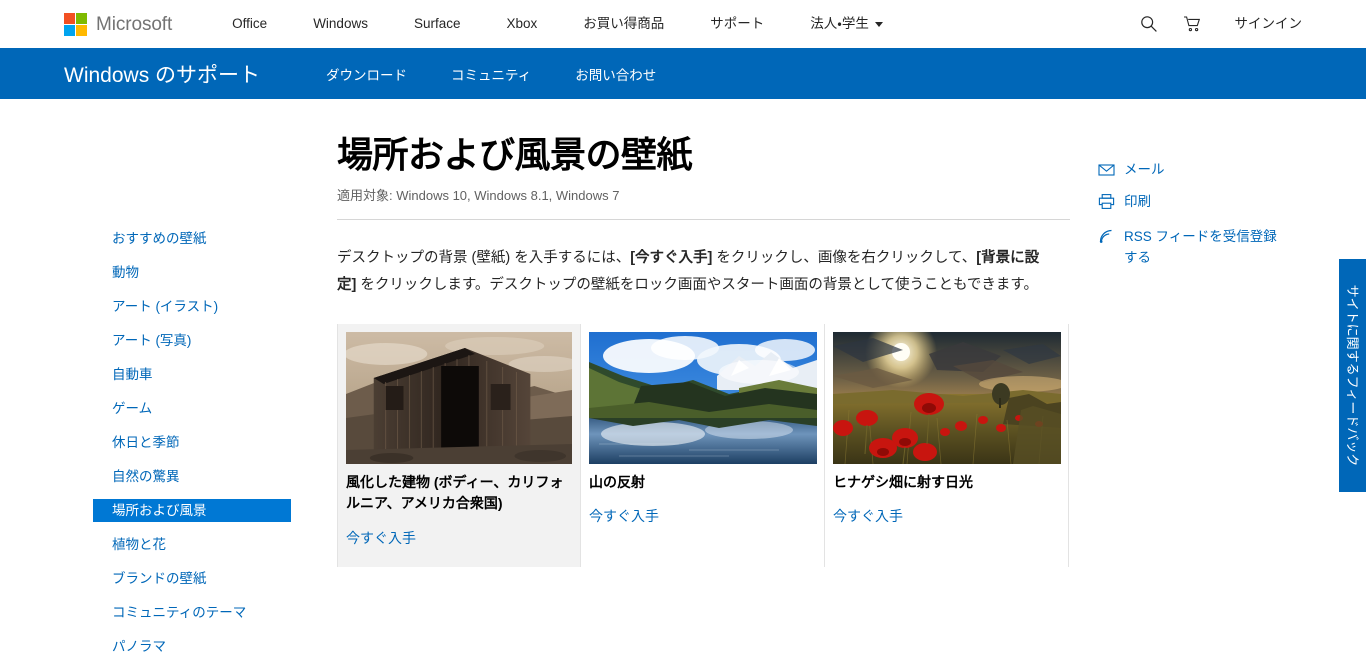 The height and width of the screenshot is (669, 1366). What do you see at coordinates (81, 30) in the screenshot?
I see `logo-square-yellow` at bounding box center [81, 30].